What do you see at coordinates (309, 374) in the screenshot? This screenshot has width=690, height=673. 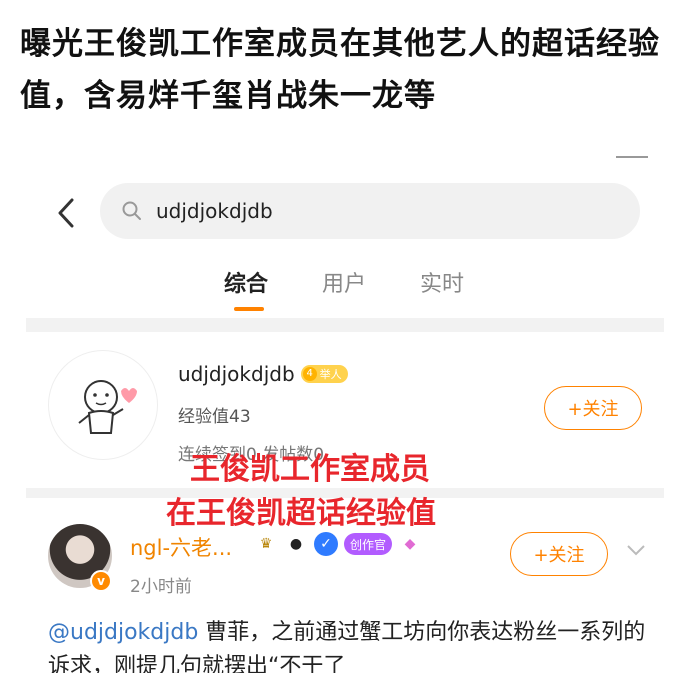 I see `level-number: 4` at bounding box center [309, 374].